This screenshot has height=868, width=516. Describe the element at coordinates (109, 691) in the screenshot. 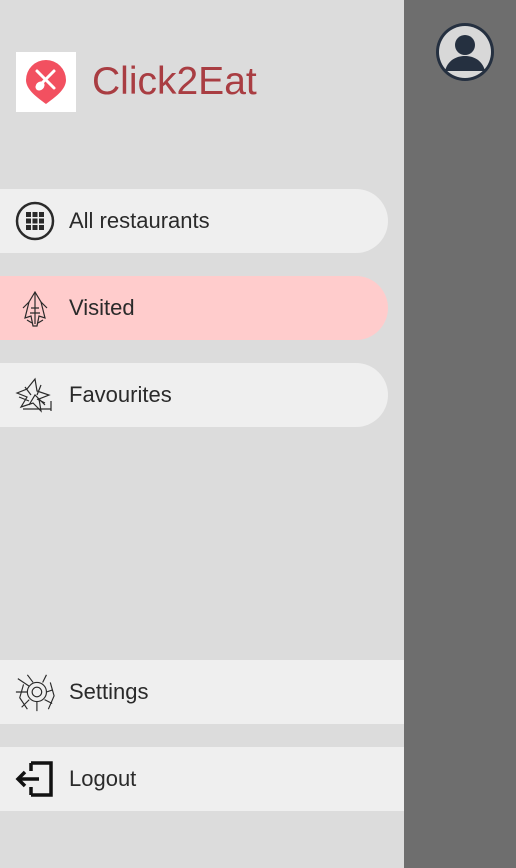

I see `nav-label-settings: Settings` at that location.